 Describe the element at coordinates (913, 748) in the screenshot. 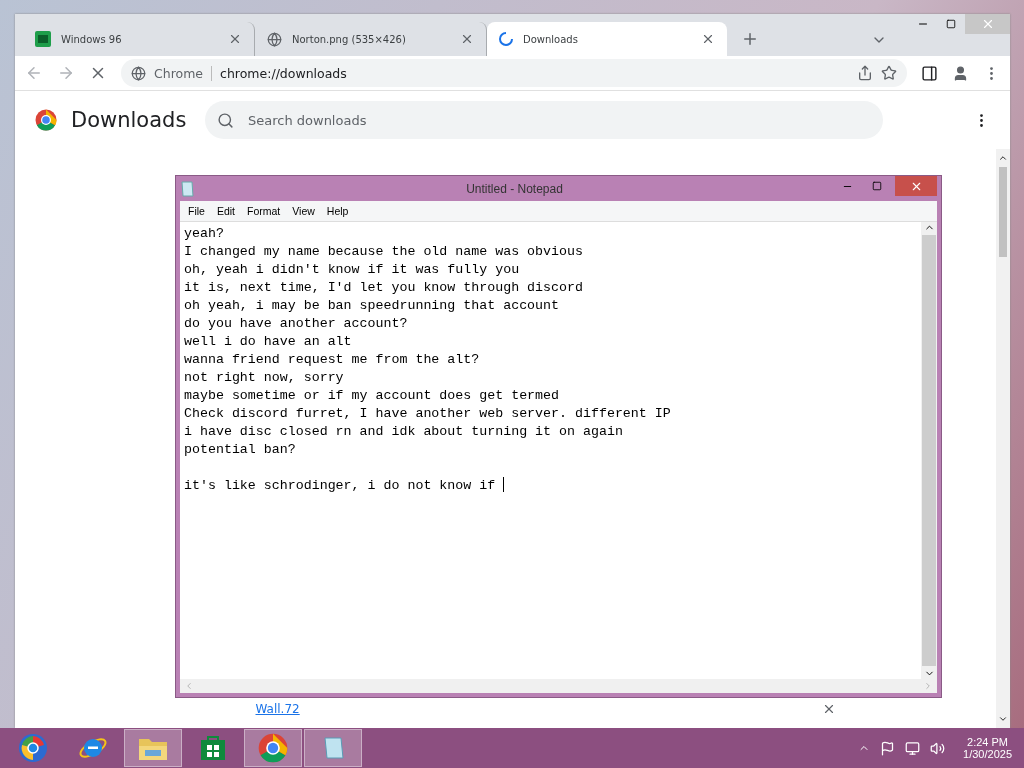

I see `network-icon` at that location.